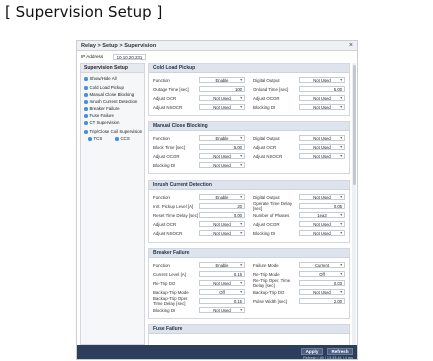  I want to click on field-label: Re-Trip DO, so click(164, 283).